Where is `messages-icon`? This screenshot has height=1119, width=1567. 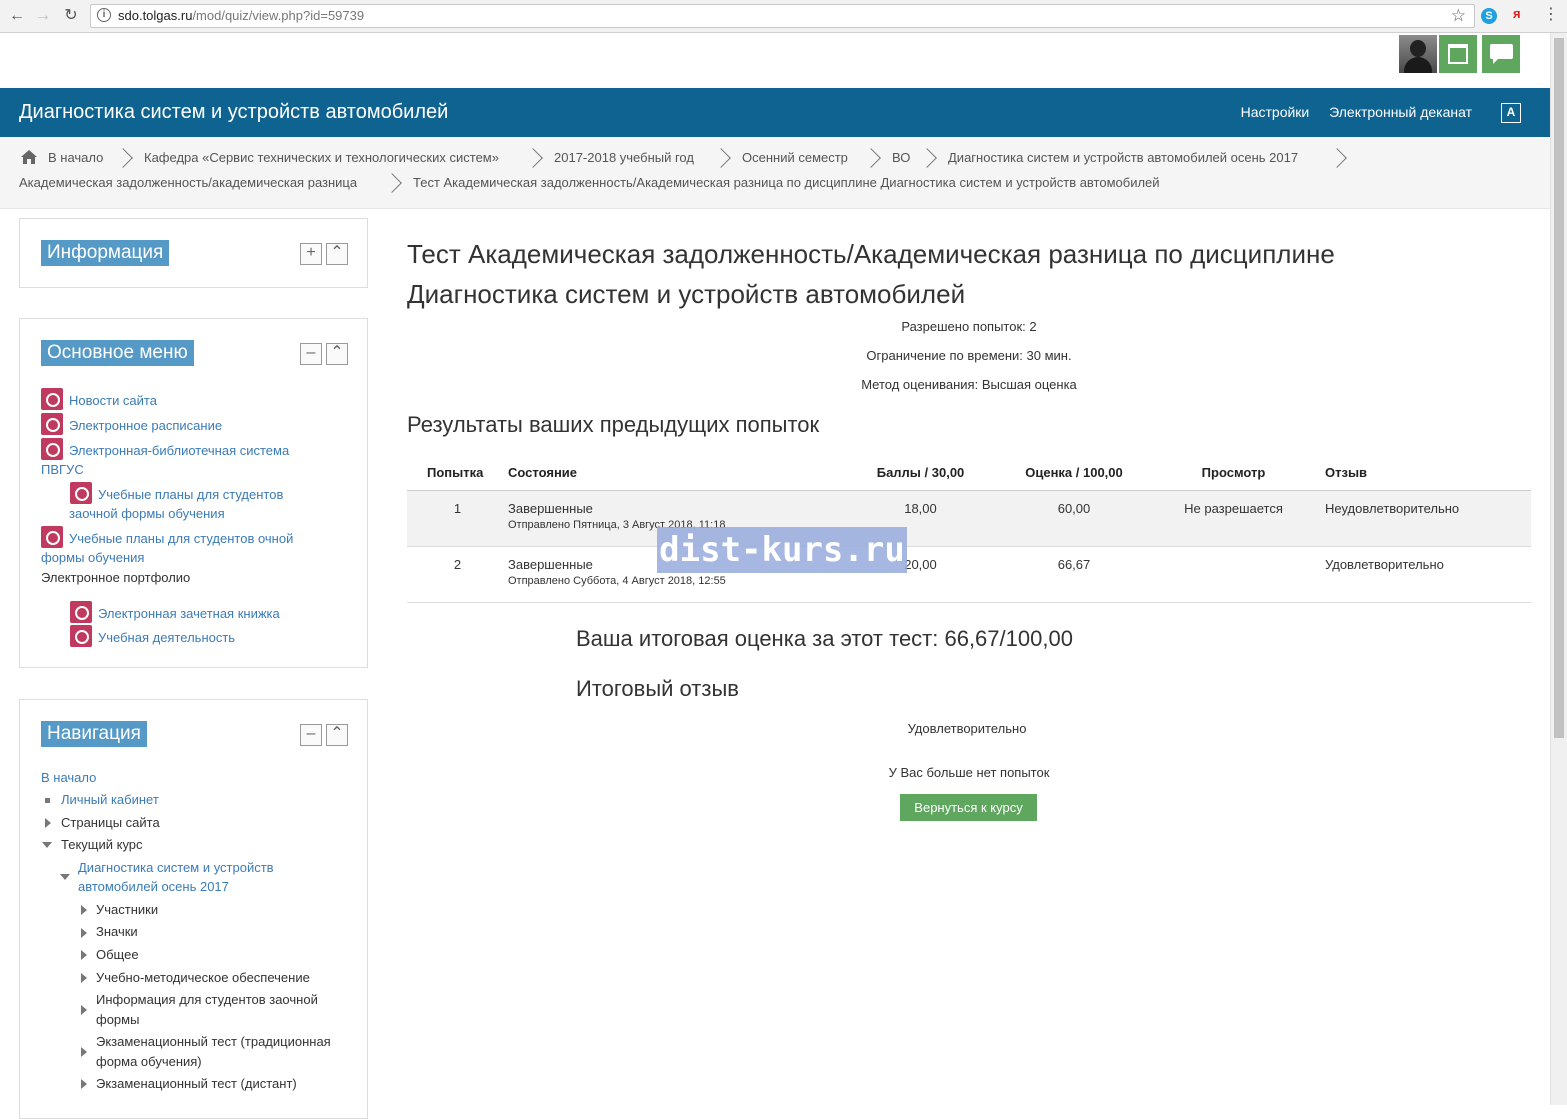
messages-icon is located at coordinates (1501, 54).